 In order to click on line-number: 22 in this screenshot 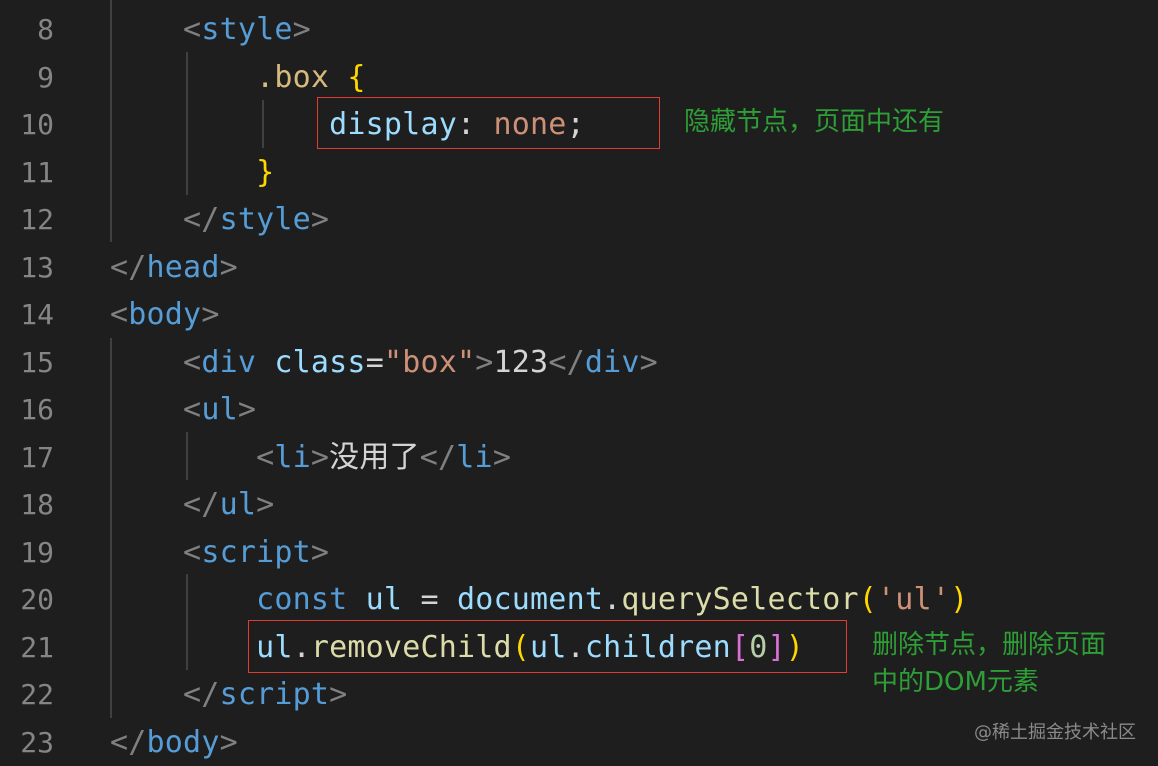, I will do `click(37, 694)`.